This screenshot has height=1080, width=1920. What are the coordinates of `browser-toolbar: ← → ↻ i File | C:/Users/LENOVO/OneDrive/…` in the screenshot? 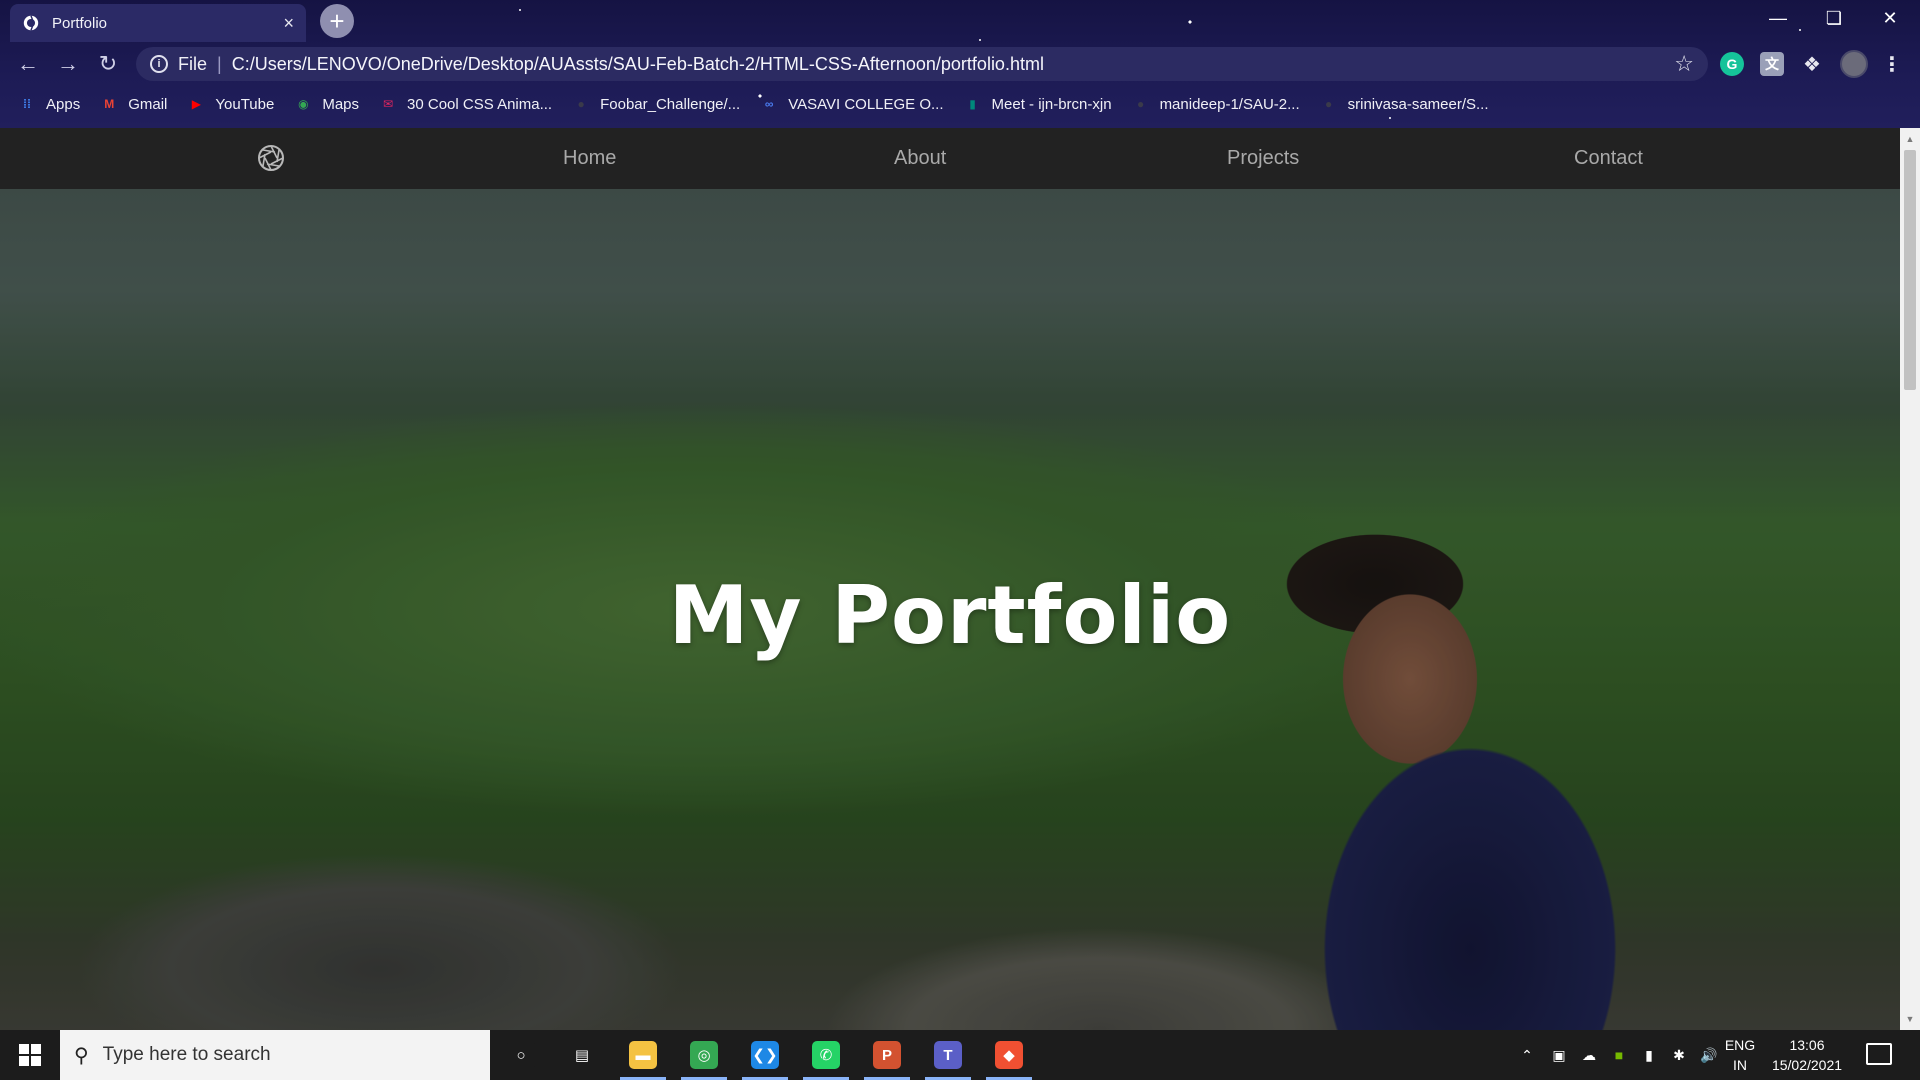 It's located at (960, 64).